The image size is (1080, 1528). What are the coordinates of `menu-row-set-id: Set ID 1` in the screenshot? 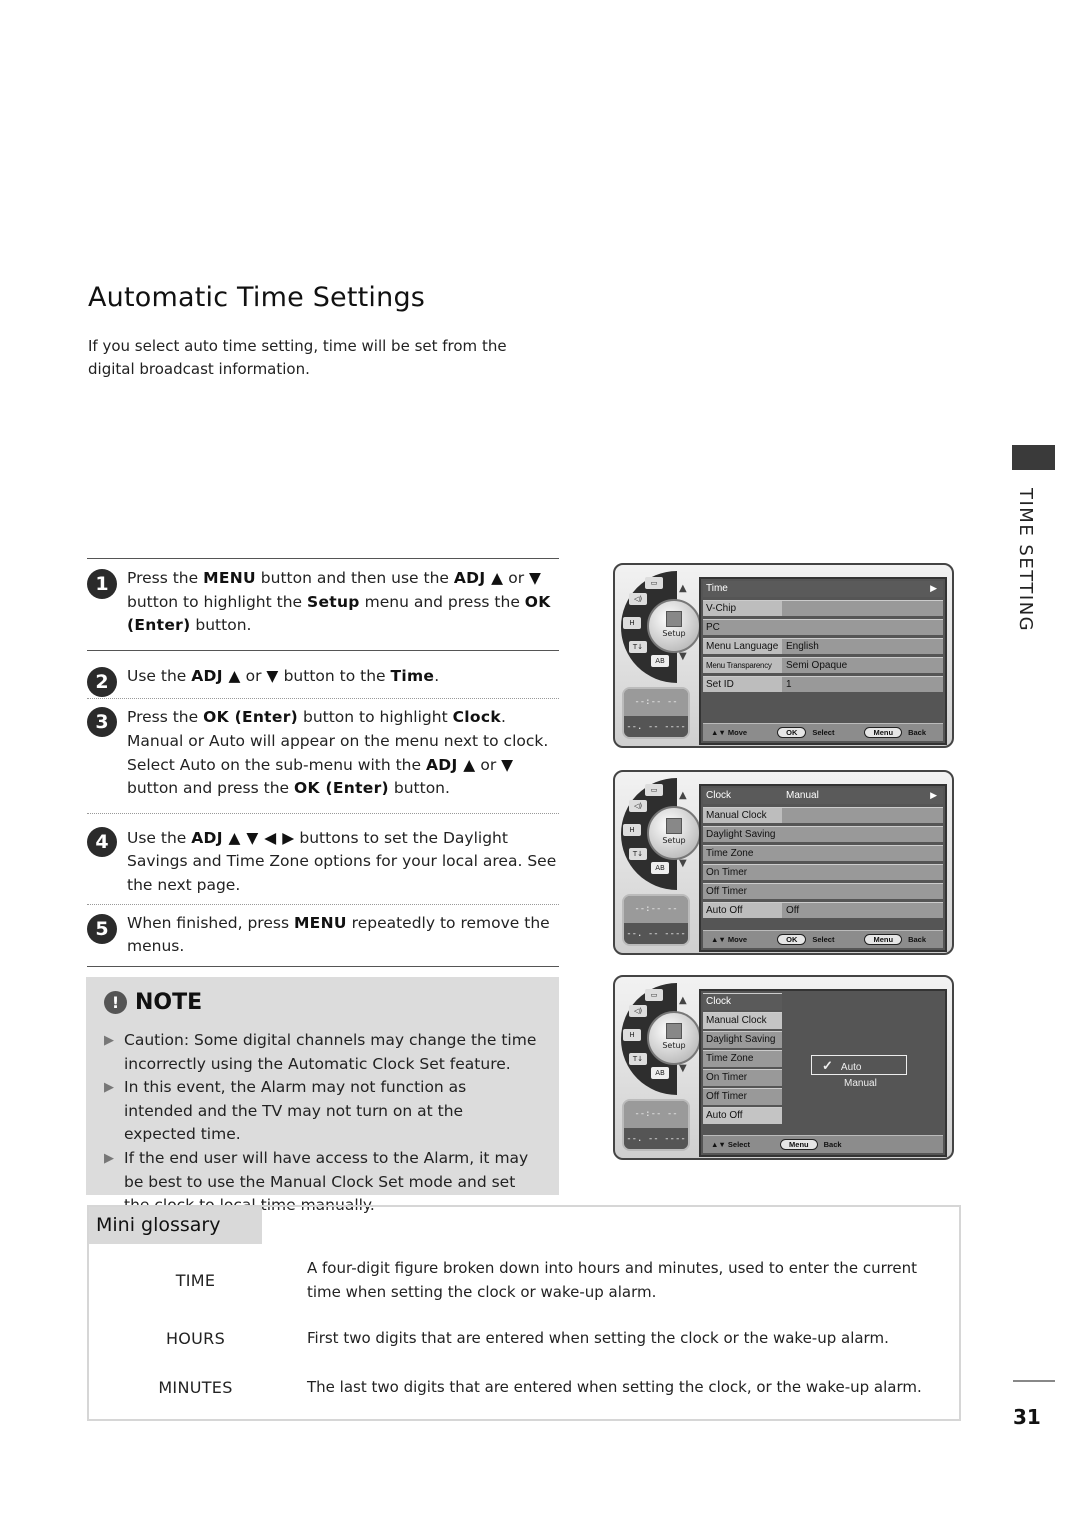 It's located at (823, 684).